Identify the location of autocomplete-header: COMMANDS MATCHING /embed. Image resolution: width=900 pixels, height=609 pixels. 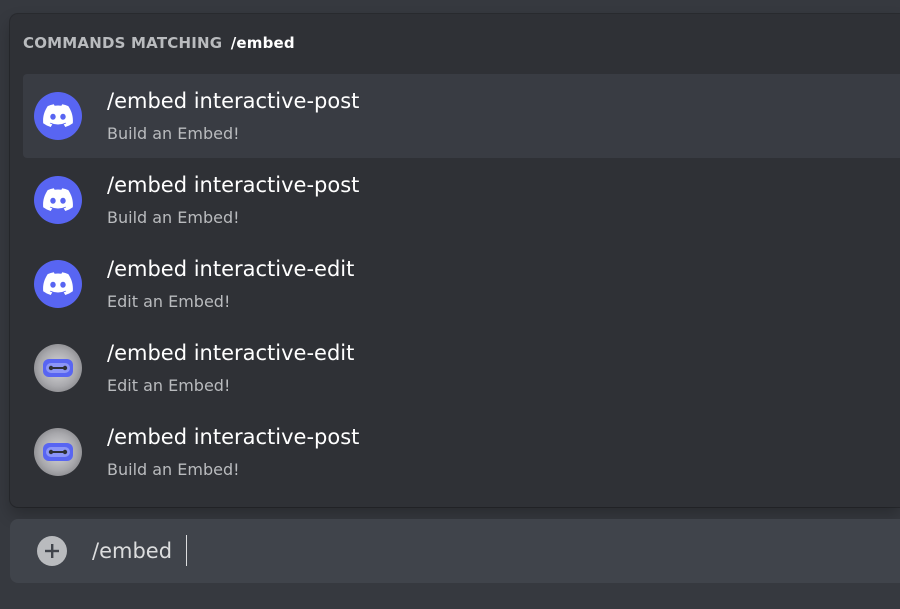
(159, 43).